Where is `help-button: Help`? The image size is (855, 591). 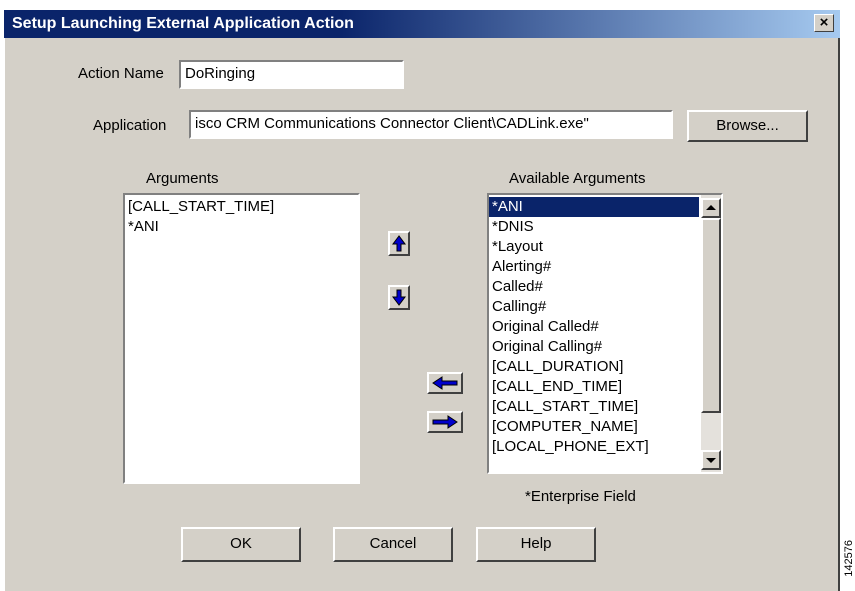 help-button: Help is located at coordinates (536, 544).